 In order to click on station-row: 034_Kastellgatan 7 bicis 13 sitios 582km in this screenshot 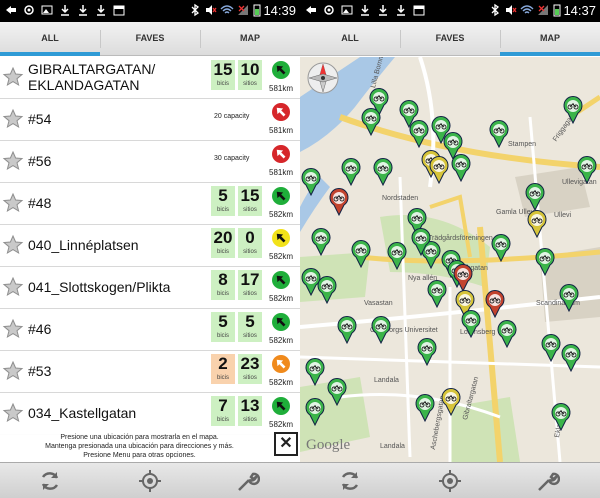, I will do `click(150, 414)`.